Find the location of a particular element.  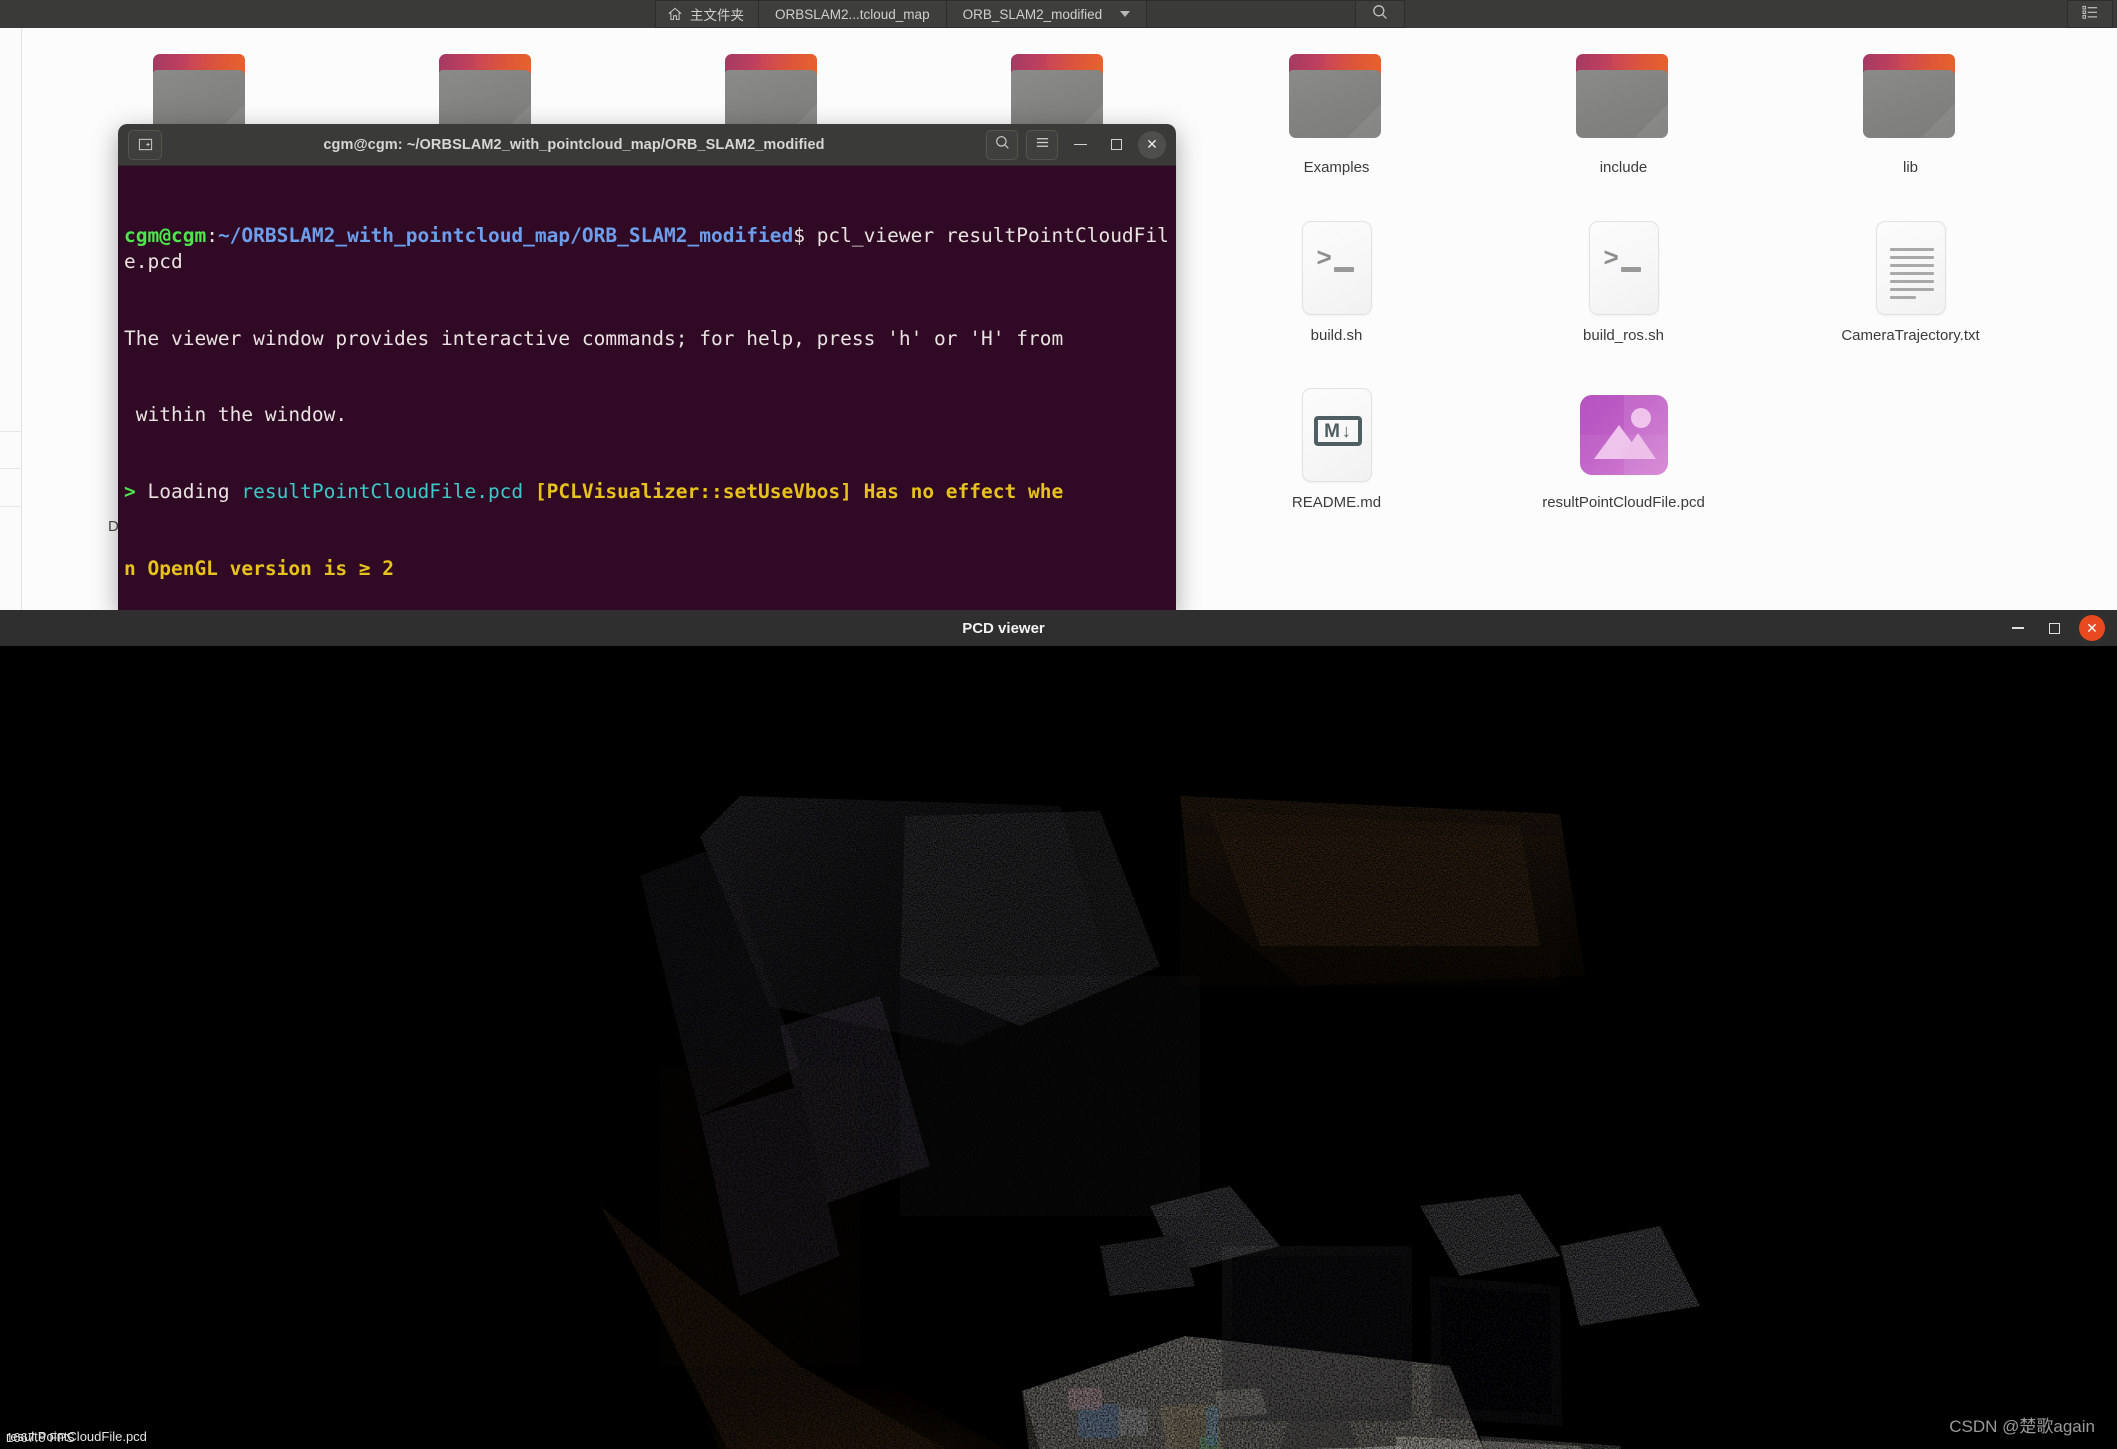

hamburger-menu-icon is located at coordinates (1042, 145).